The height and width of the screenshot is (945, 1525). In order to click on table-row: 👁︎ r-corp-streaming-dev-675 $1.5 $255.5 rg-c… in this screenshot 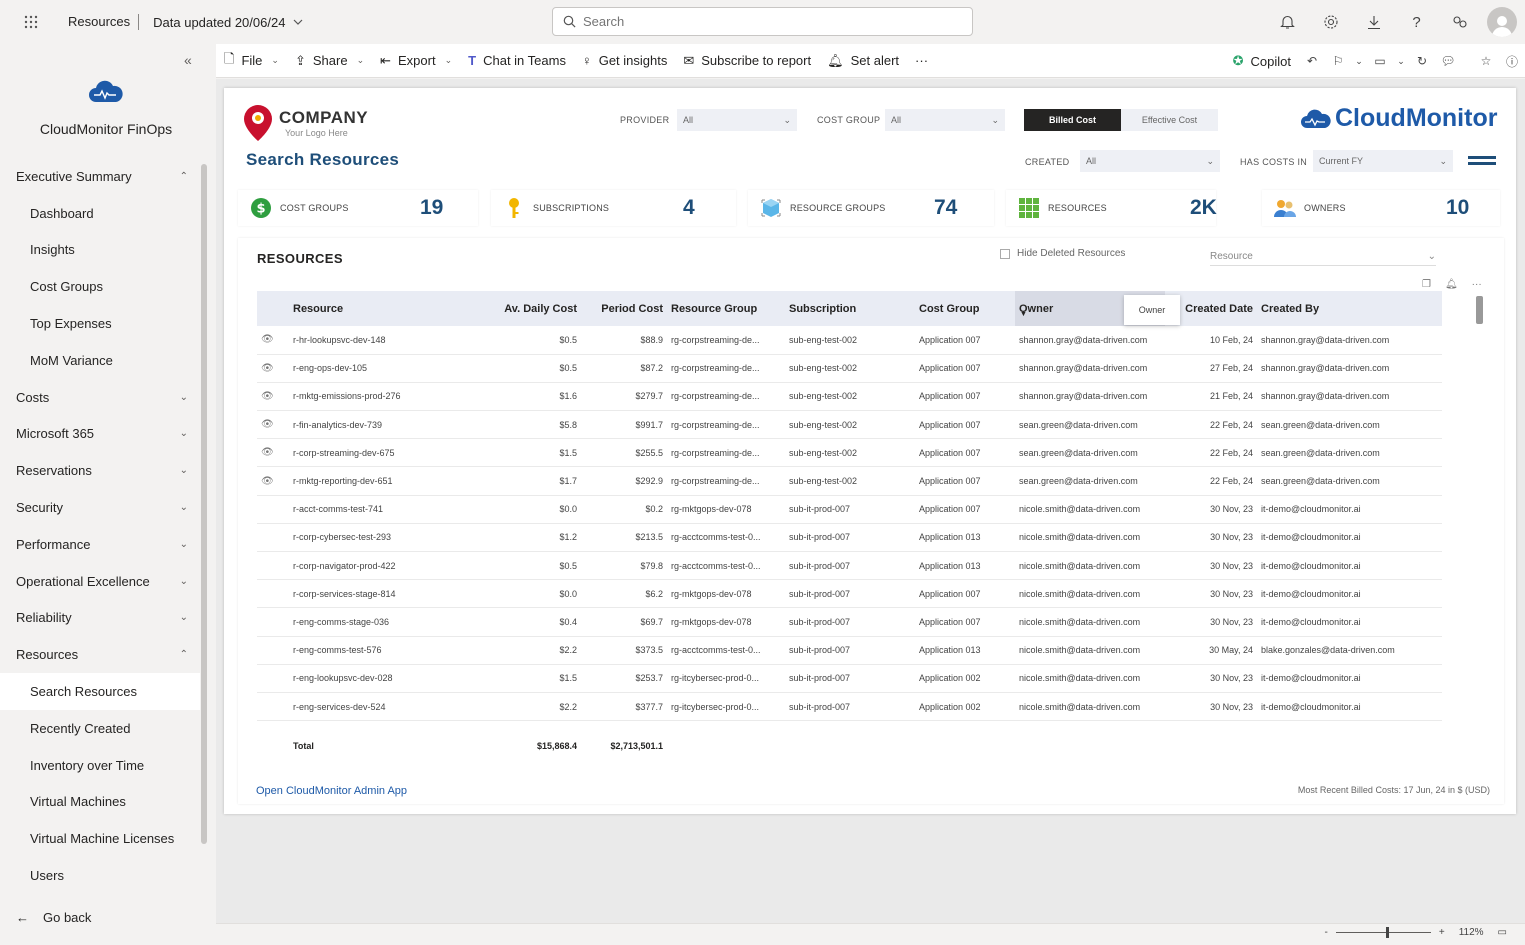, I will do `click(849, 453)`.